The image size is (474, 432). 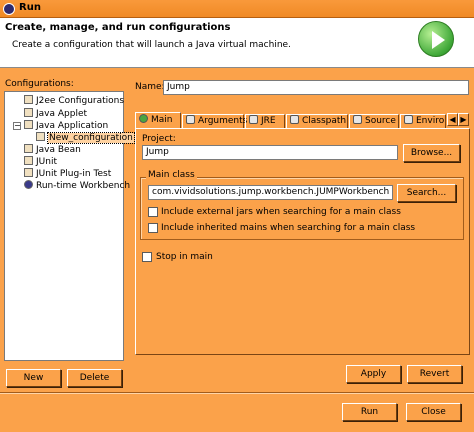 What do you see at coordinates (316, 87) in the screenshot?
I see `name-input: Jump` at bounding box center [316, 87].